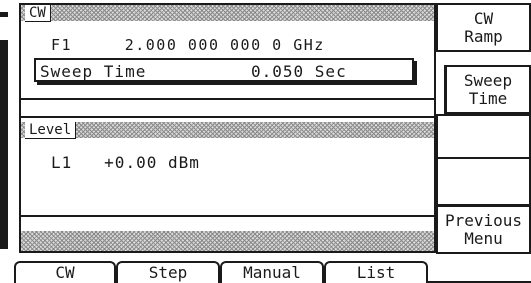 This screenshot has width=531, height=283. What do you see at coordinates (483, 220) in the screenshot?
I see `softkey-label: Previous` at bounding box center [483, 220].